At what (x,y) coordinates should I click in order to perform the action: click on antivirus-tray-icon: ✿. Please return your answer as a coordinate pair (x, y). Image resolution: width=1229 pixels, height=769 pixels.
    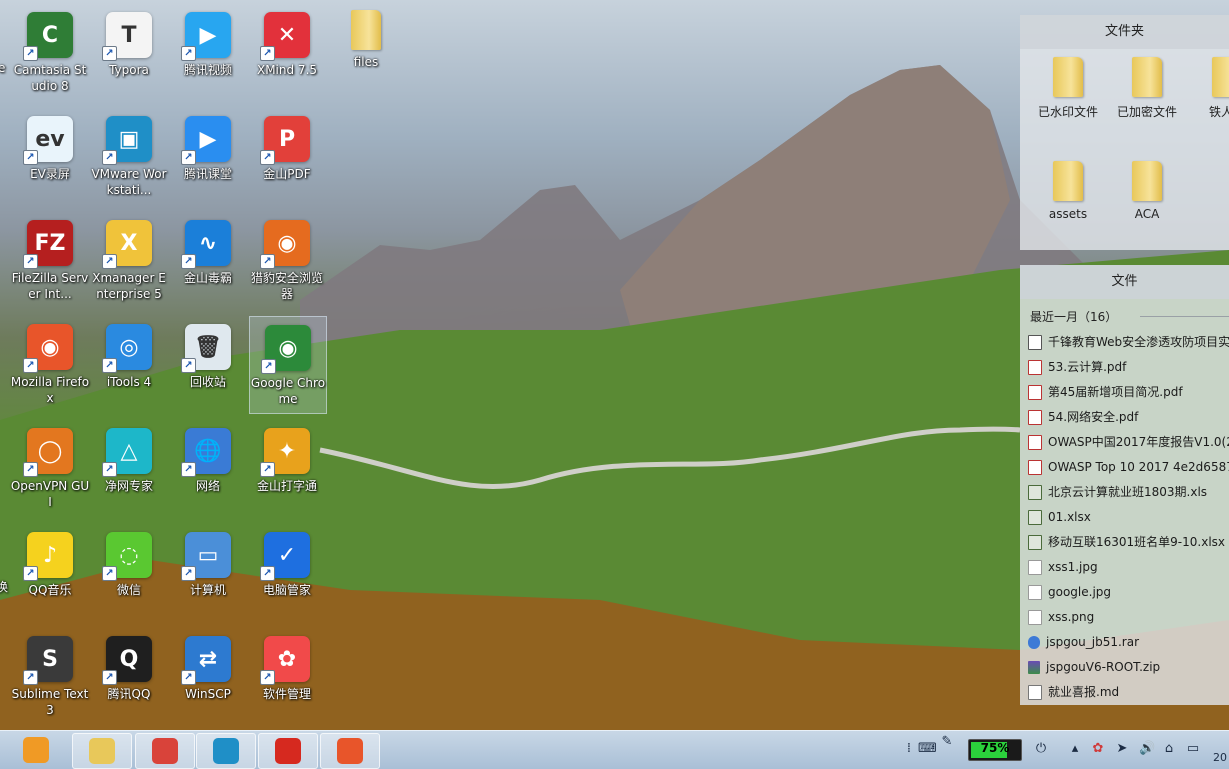
    Looking at the image, I should click on (1098, 749).